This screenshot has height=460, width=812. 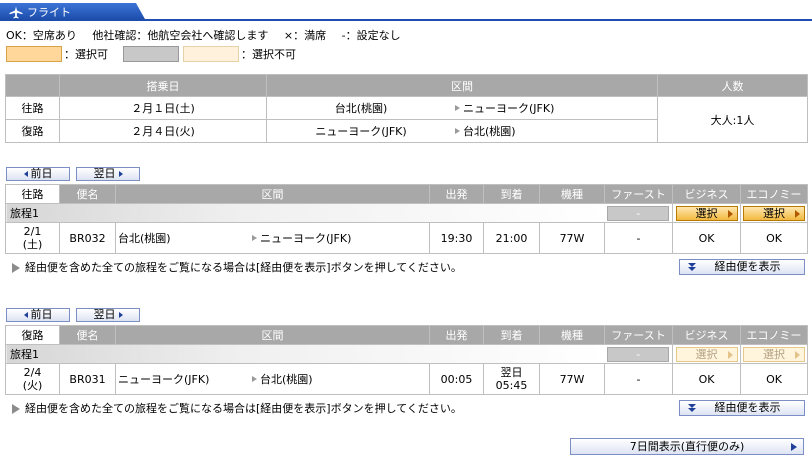 What do you see at coordinates (305, 35) in the screenshot?
I see `legend-full: ×：満席` at bounding box center [305, 35].